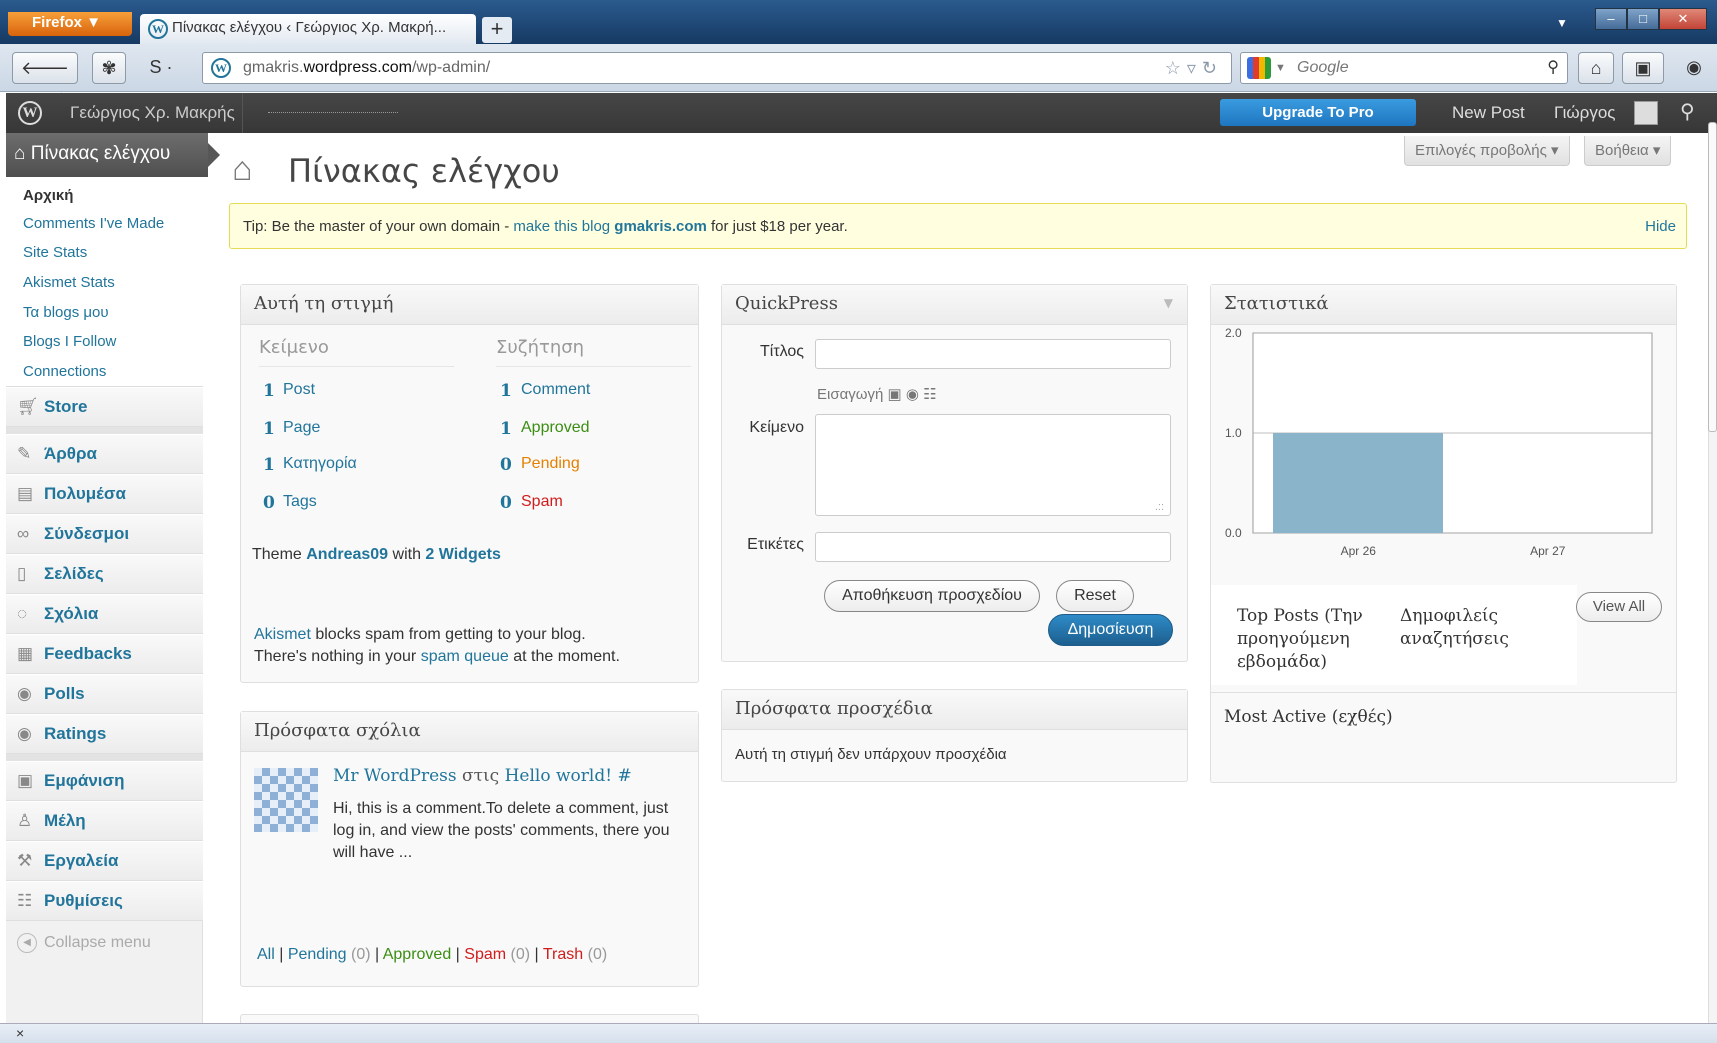 The image size is (1717, 1043). I want to click on top-posts-heading: Top Posts (Την προηγούμενη εβδομάδα), so click(1300, 639).